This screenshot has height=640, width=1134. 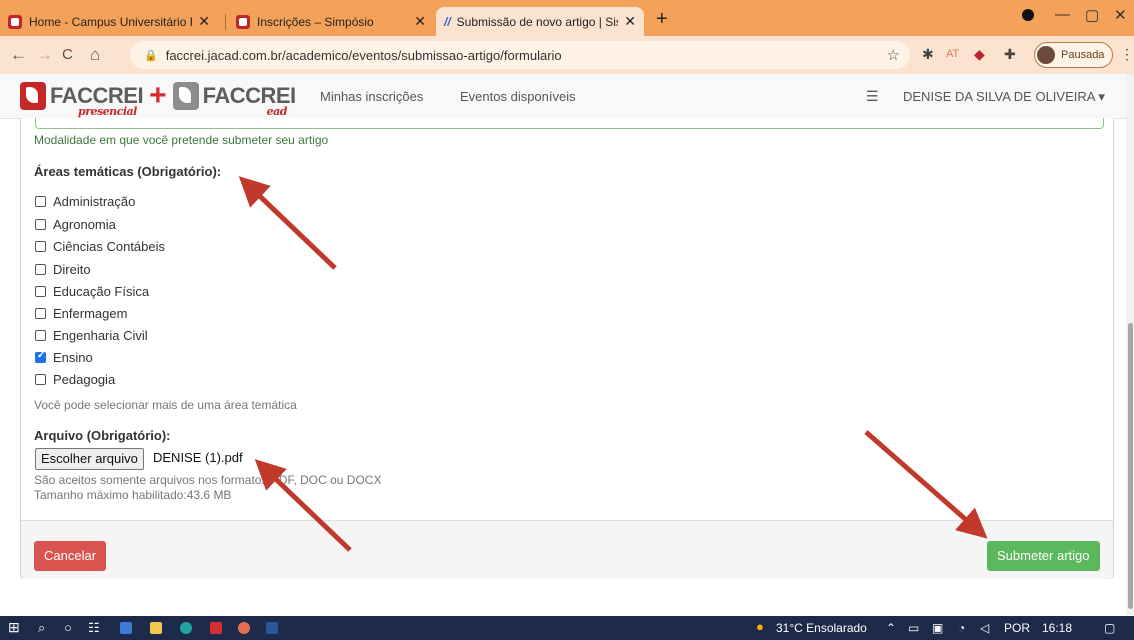 I want to click on bookmark-star-icon: ☆, so click(x=893, y=55).